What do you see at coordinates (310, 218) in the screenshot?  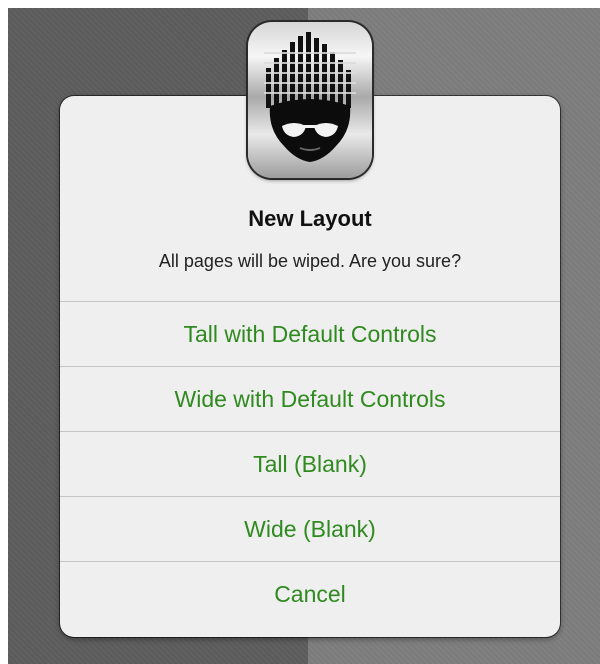 I see `alert-title: New Layout` at bounding box center [310, 218].